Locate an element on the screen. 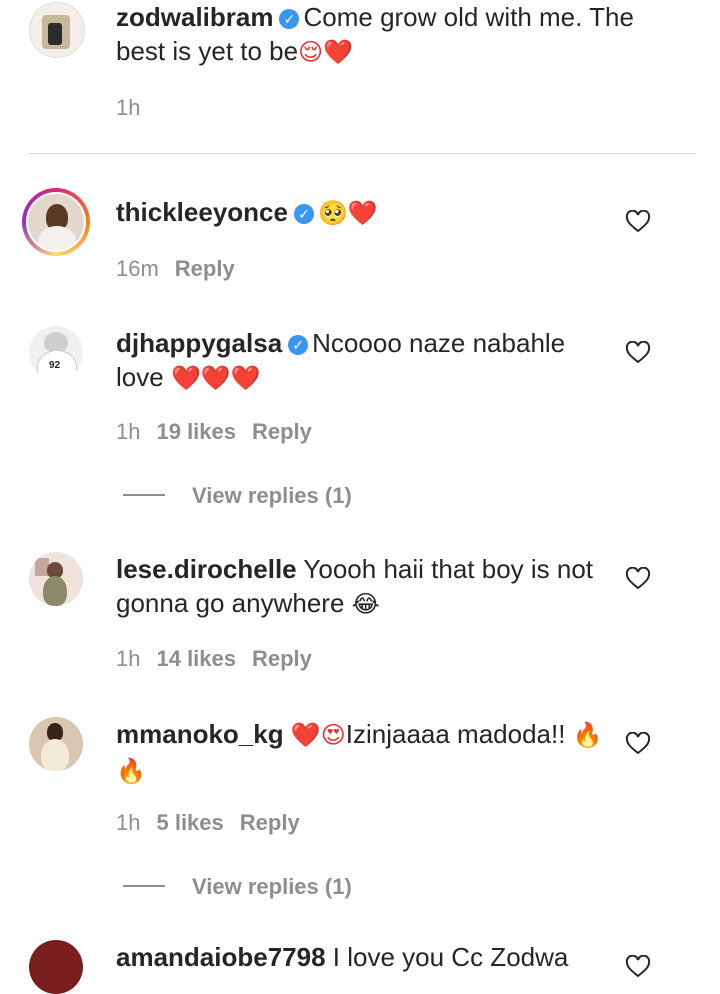  caption-meta: 1h is located at coordinates (128, 108).